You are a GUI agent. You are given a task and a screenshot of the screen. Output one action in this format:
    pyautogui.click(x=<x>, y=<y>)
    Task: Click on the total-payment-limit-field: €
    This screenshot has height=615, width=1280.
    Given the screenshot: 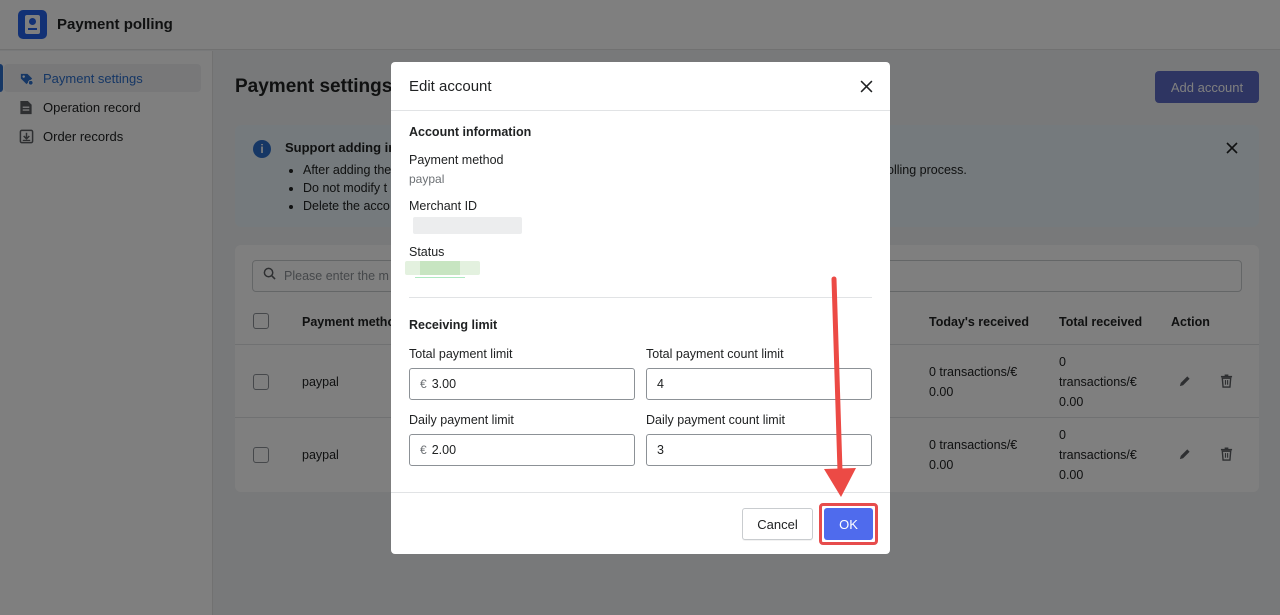 What is the action you would take?
    pyautogui.click(x=522, y=384)
    